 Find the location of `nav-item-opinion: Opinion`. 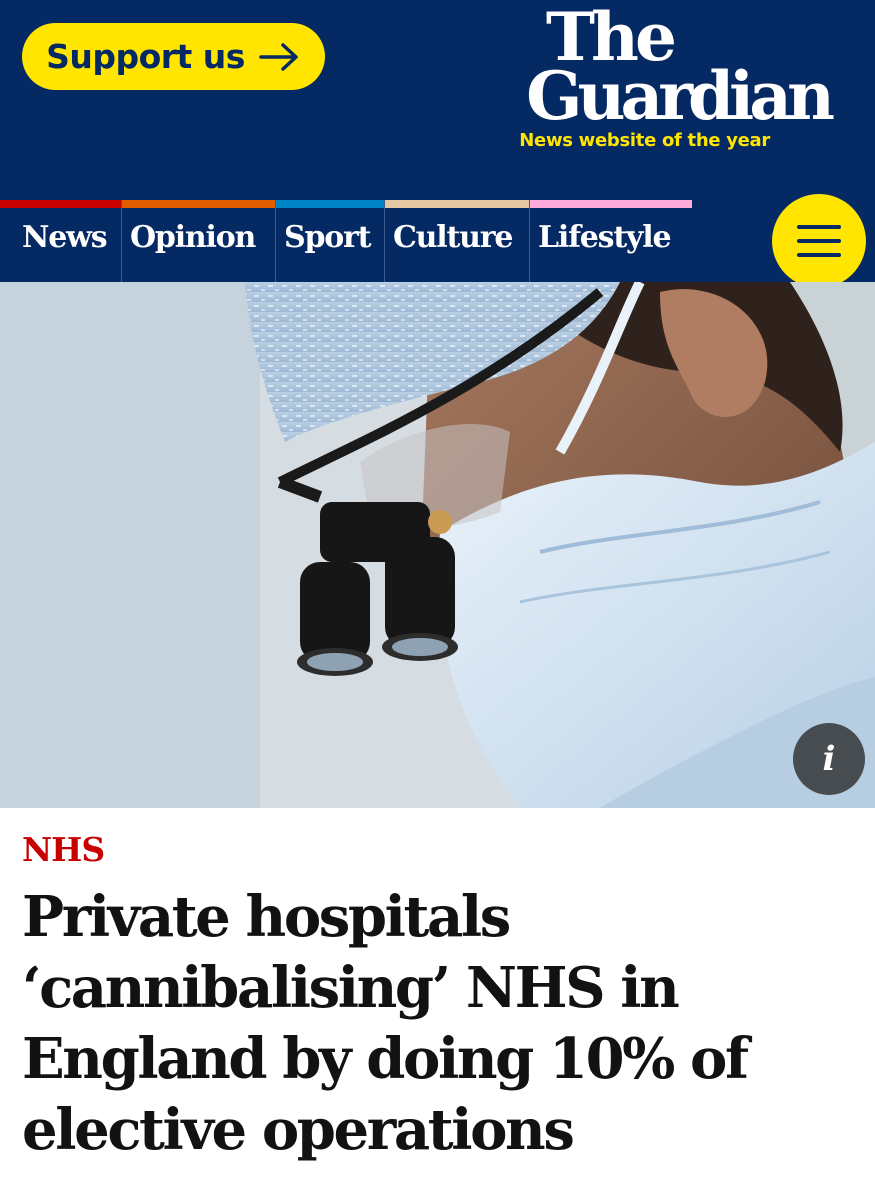

nav-item-opinion: Opinion is located at coordinates (199, 241).